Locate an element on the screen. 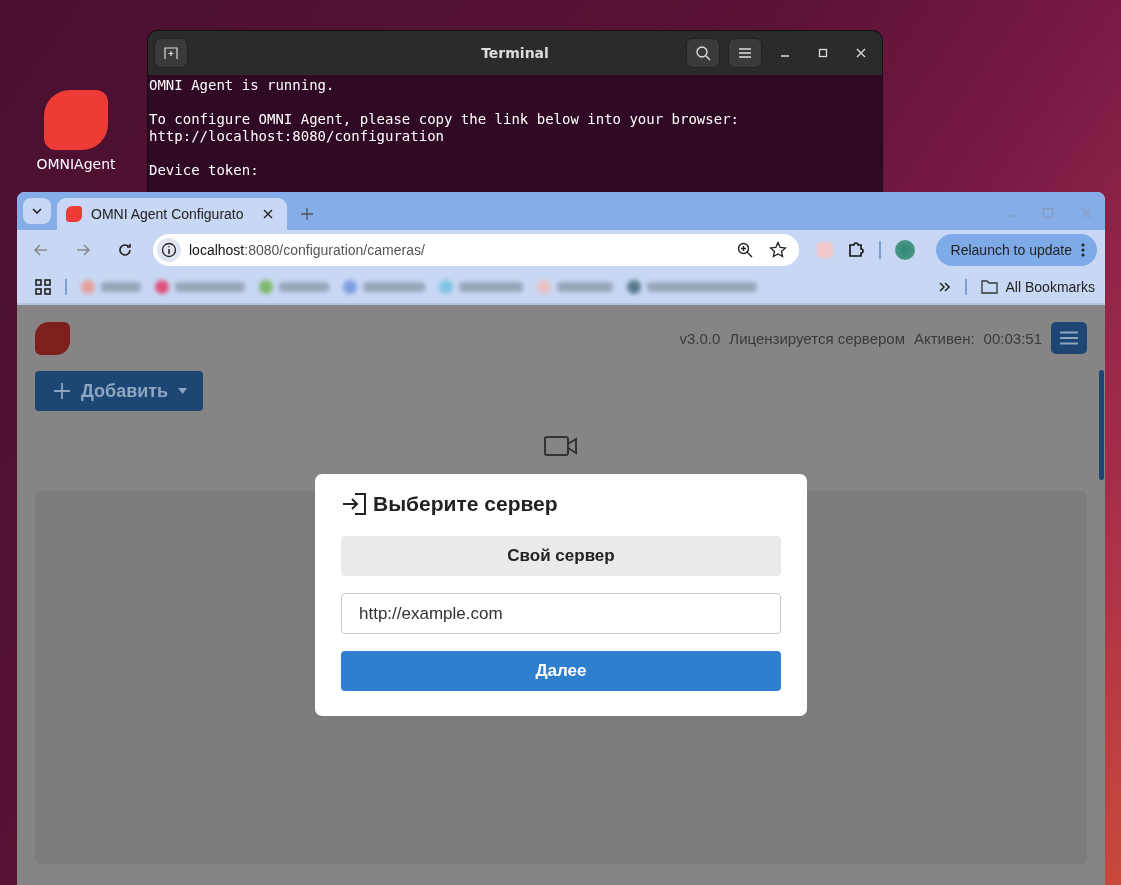 This screenshot has width=1121, height=885. terminal-line: Device token: is located at coordinates (204, 170).